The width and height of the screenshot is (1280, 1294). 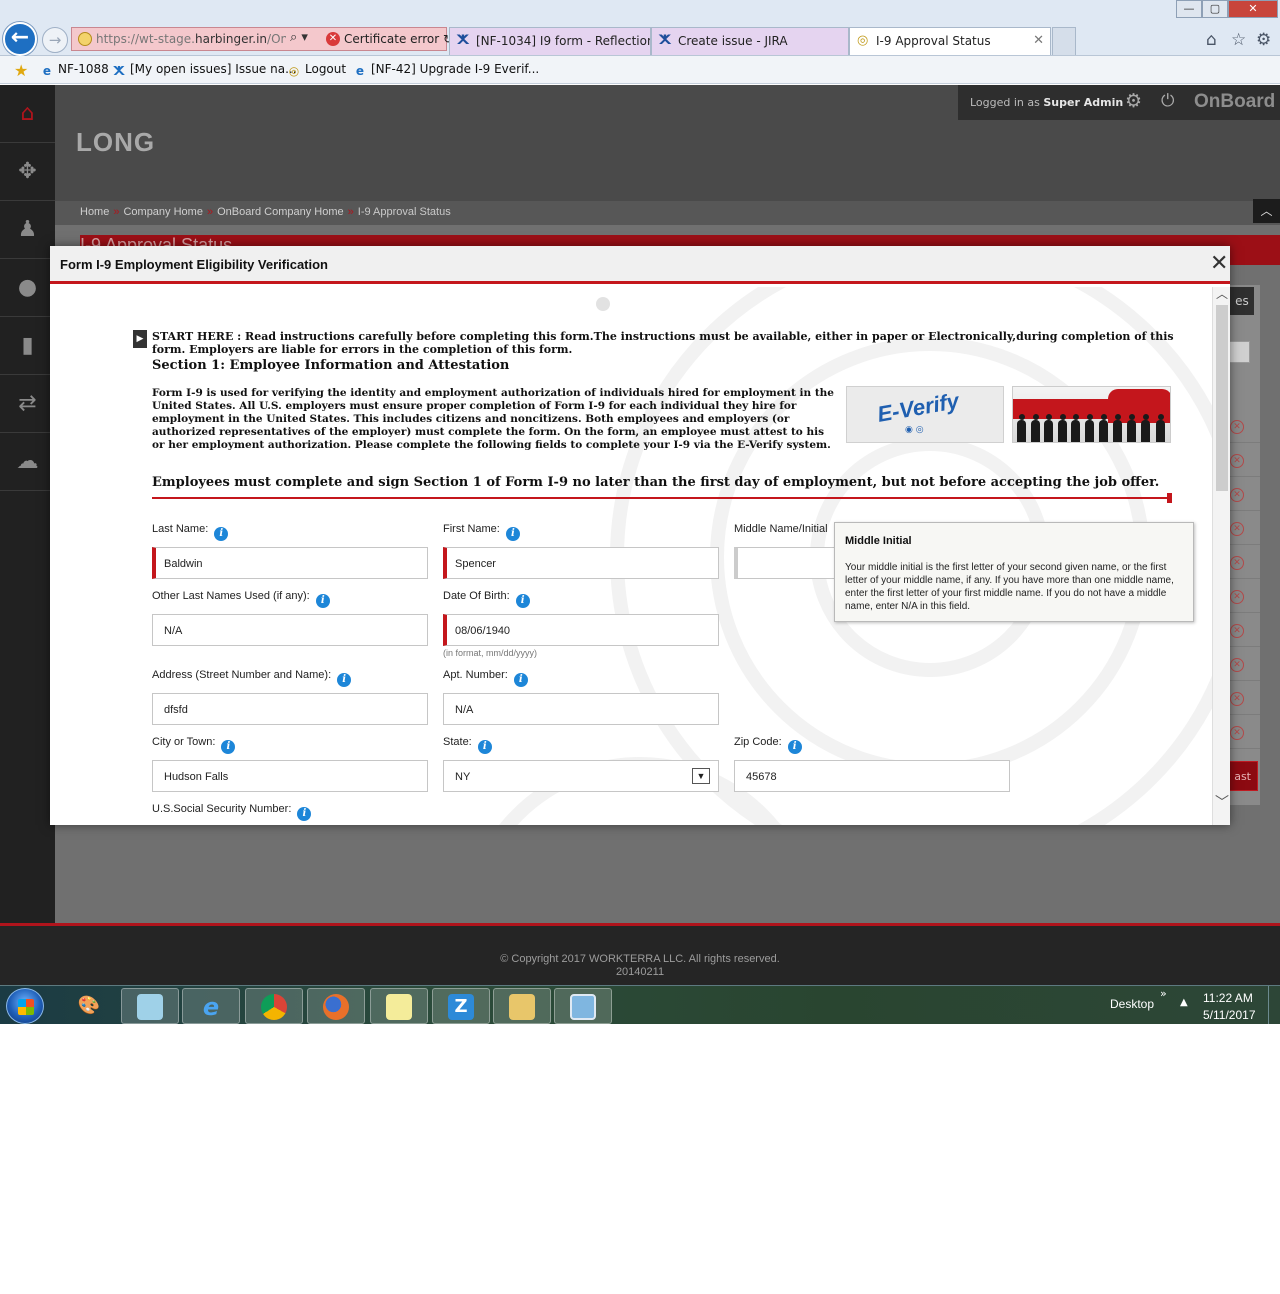 I want to click on first-name-input: Spencer, so click(x=581, y=563).